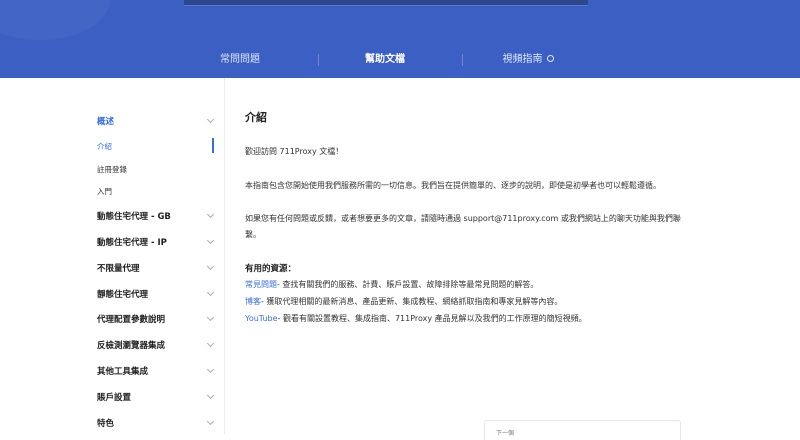 This screenshot has height=440, width=800. What do you see at coordinates (104, 146) in the screenshot?
I see `sidebar-subitem-intro: 介紹` at bounding box center [104, 146].